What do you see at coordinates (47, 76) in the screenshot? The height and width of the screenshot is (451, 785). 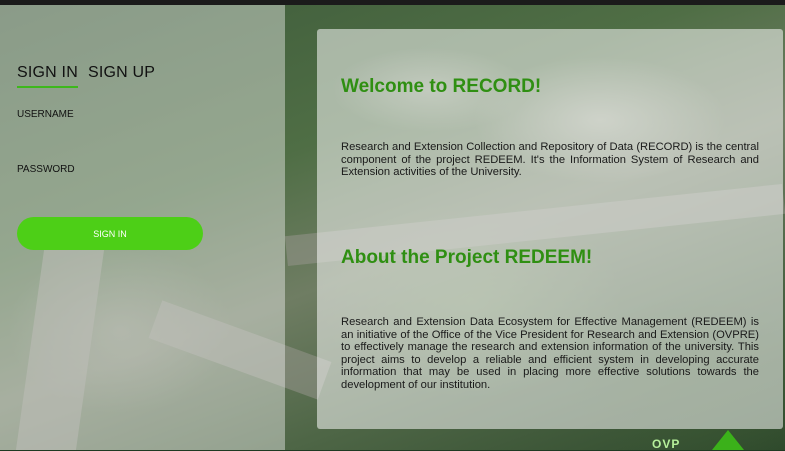 I see `tab-sign-in: SIGN IN` at bounding box center [47, 76].